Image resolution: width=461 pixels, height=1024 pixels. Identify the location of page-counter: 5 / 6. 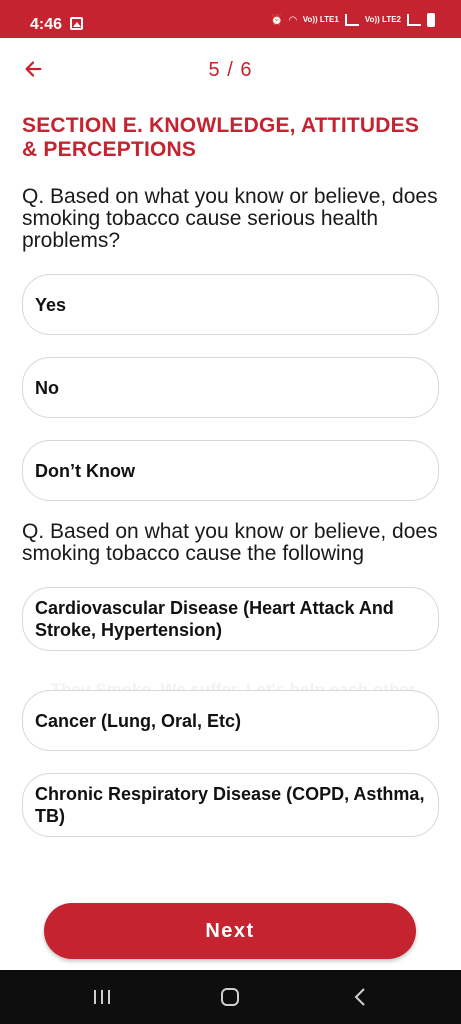
(230, 70).